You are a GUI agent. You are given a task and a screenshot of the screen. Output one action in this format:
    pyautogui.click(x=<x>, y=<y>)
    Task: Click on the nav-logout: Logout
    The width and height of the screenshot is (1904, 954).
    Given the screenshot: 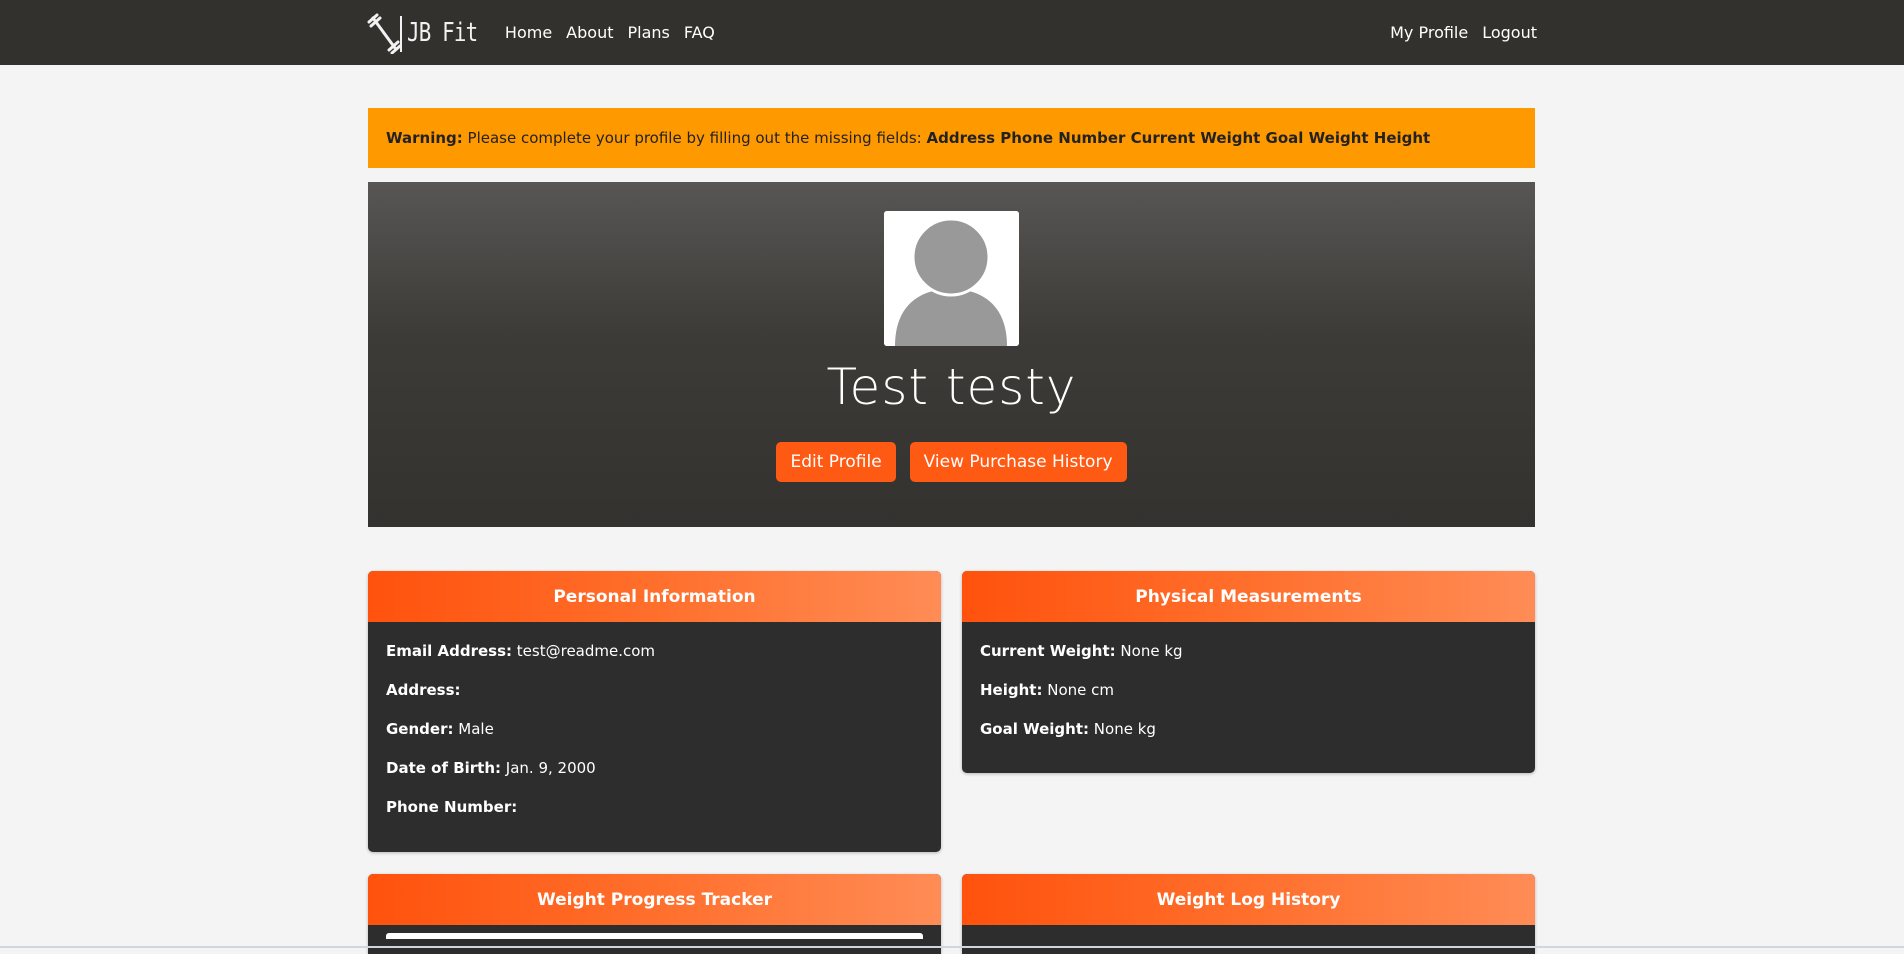 What is the action you would take?
    pyautogui.click(x=1509, y=32)
    